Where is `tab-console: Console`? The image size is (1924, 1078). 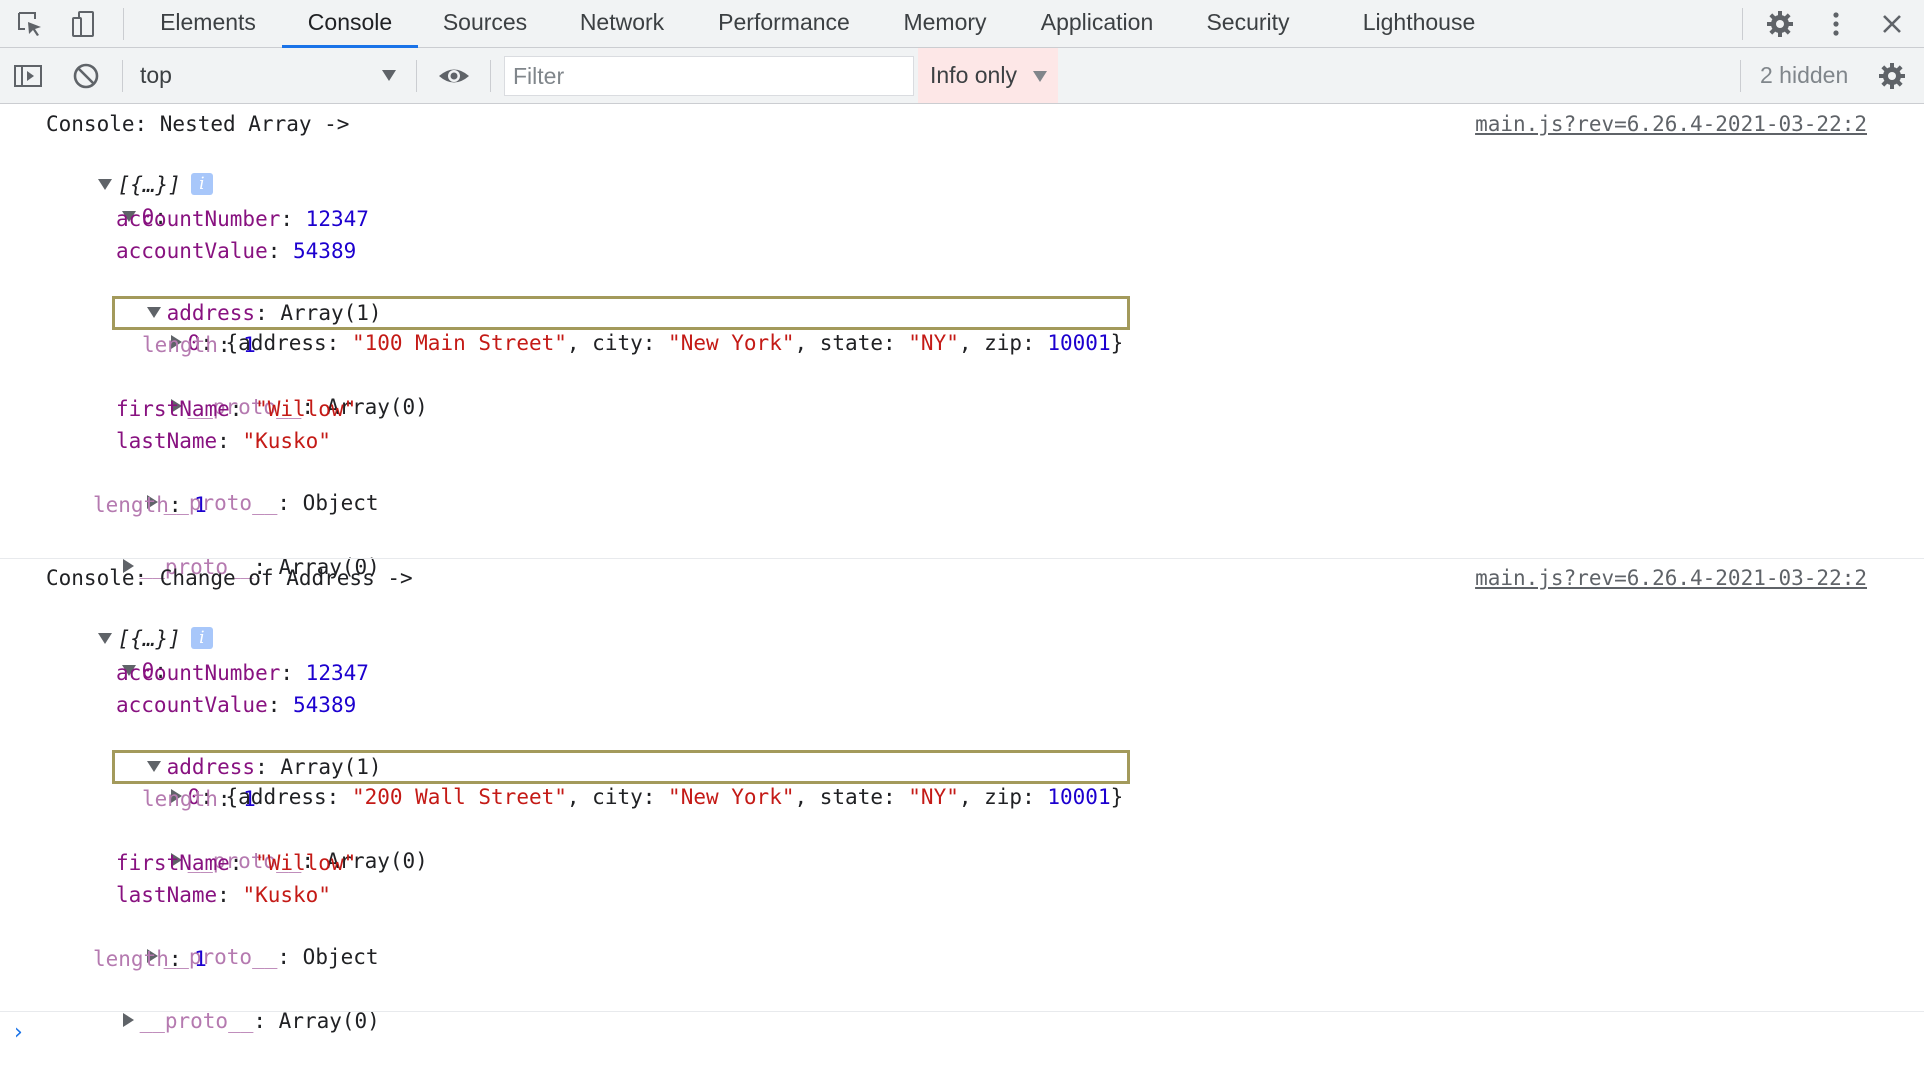
tab-console: Console is located at coordinates (350, 24).